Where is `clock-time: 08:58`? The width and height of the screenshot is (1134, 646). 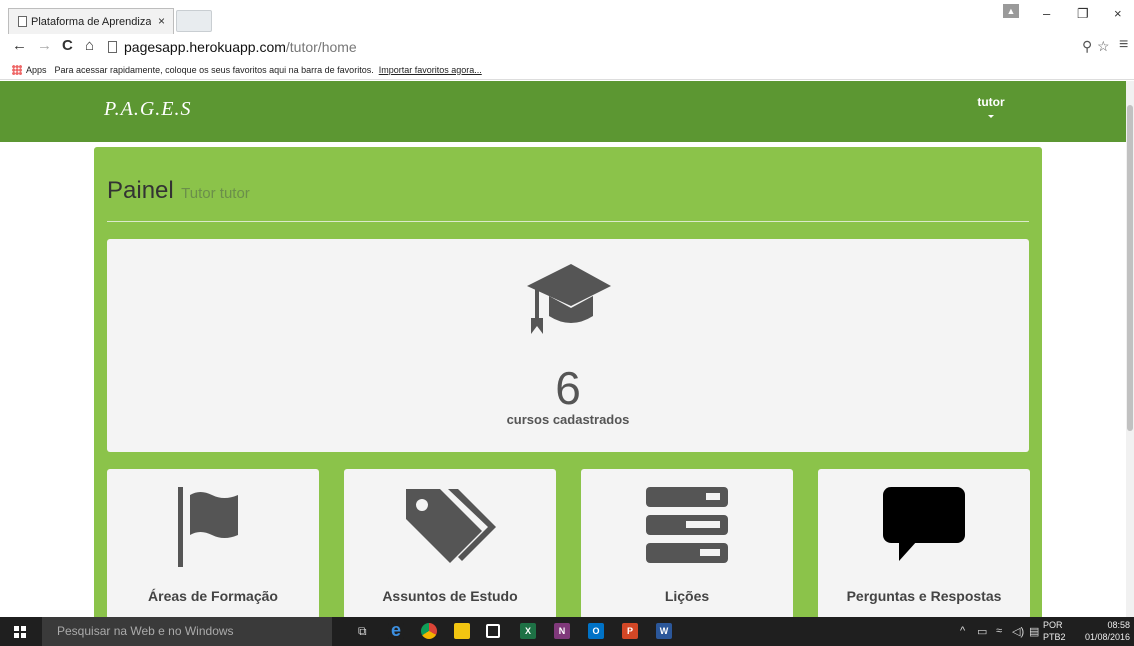 clock-time: 08:58 is located at coordinates (1118, 625).